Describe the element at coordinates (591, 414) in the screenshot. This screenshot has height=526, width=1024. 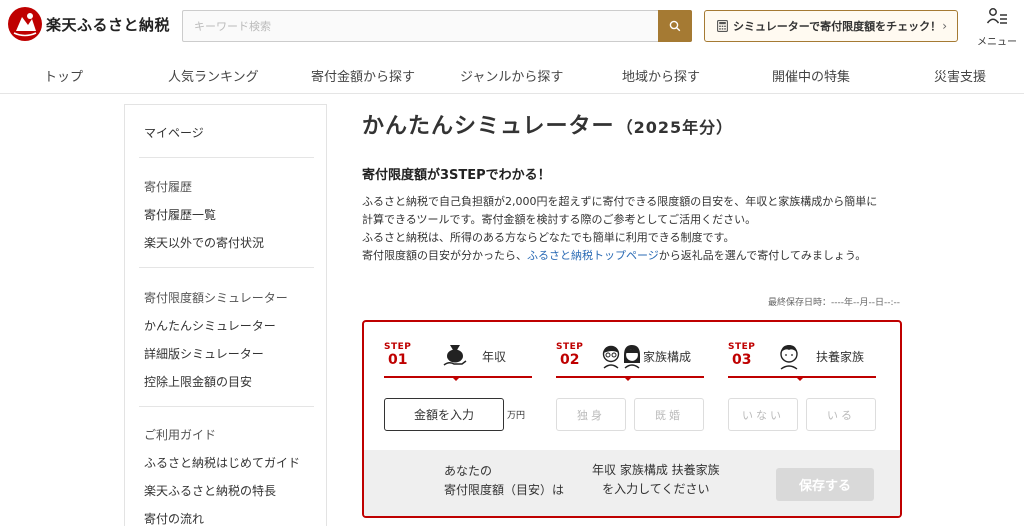
I see `family-single-button: 独身` at that location.